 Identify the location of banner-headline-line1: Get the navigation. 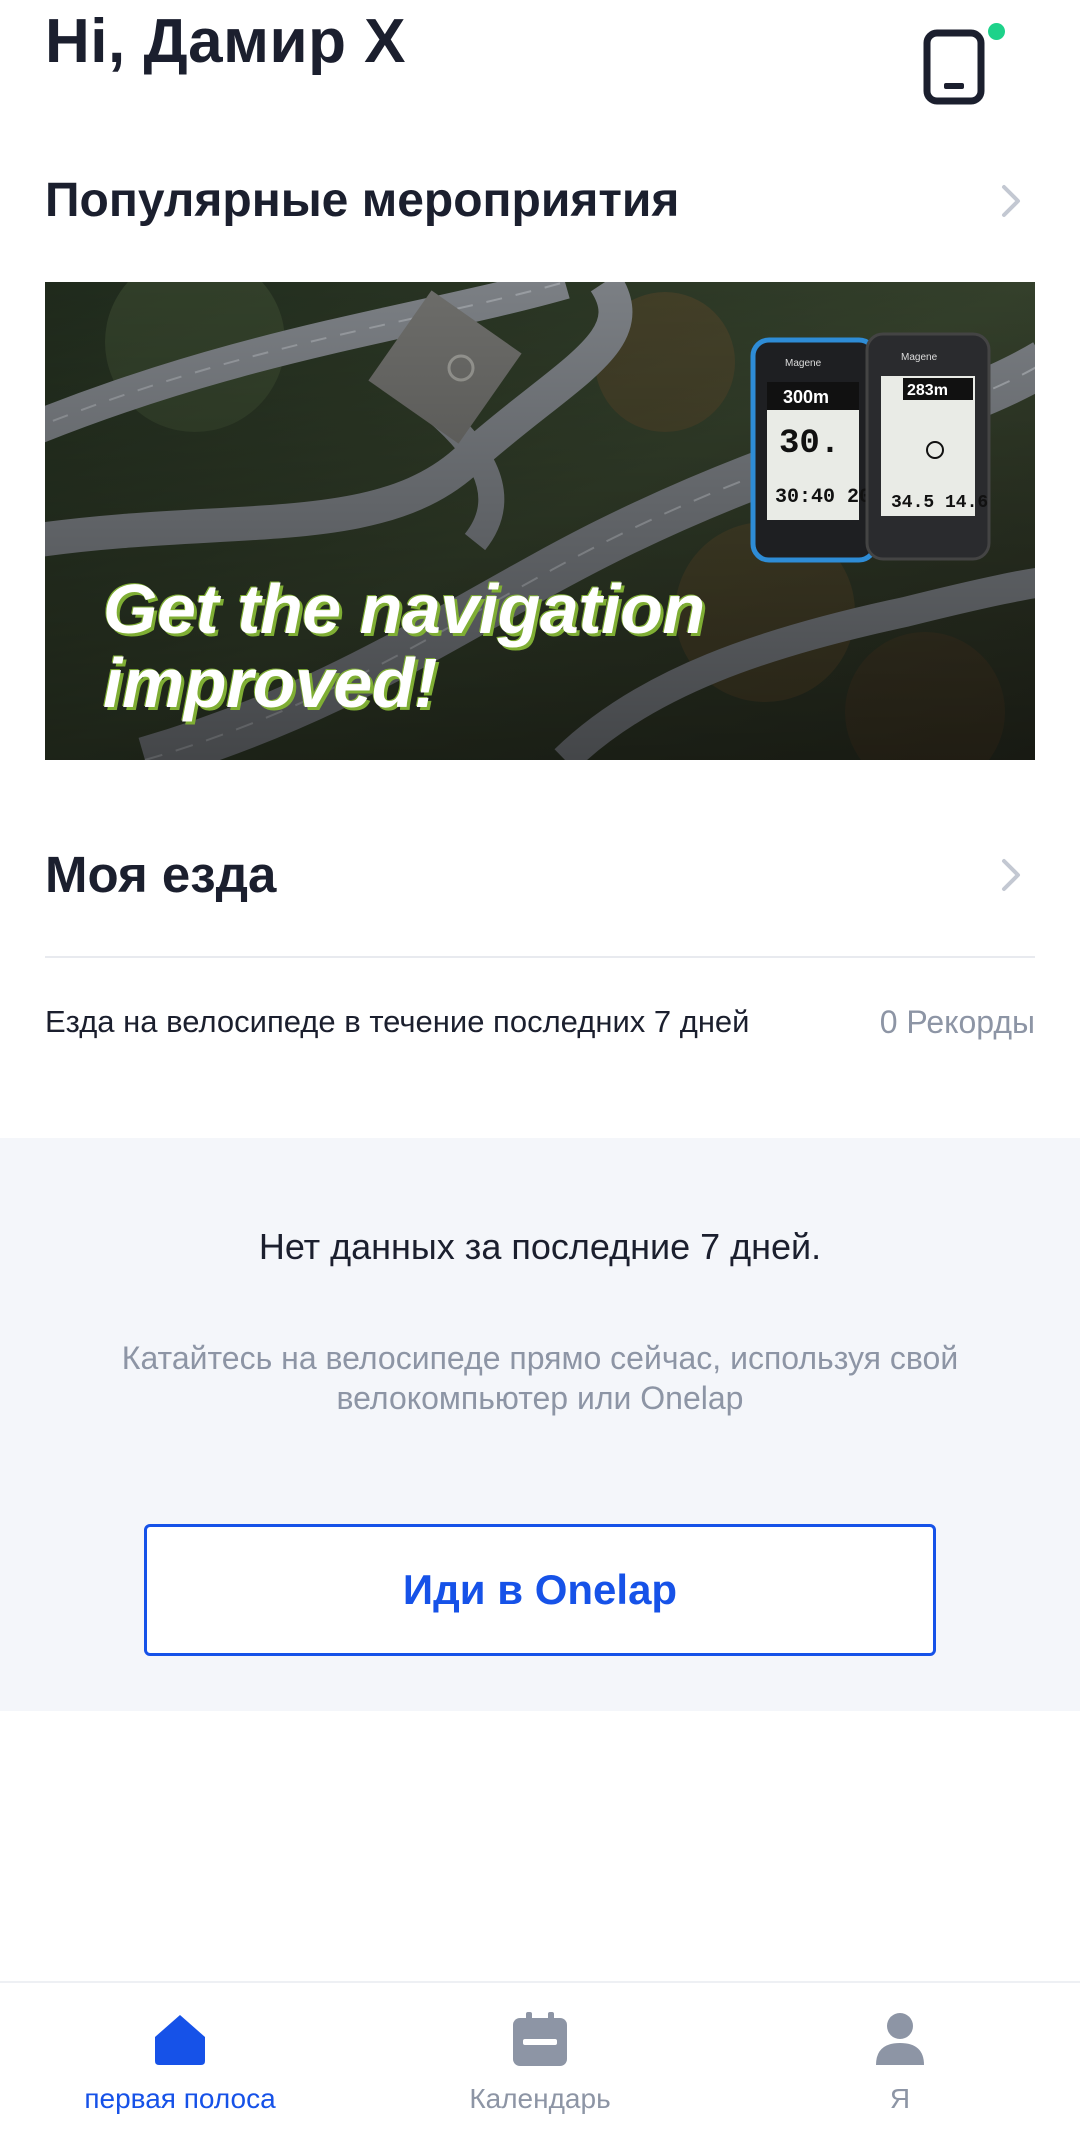
(404, 609).